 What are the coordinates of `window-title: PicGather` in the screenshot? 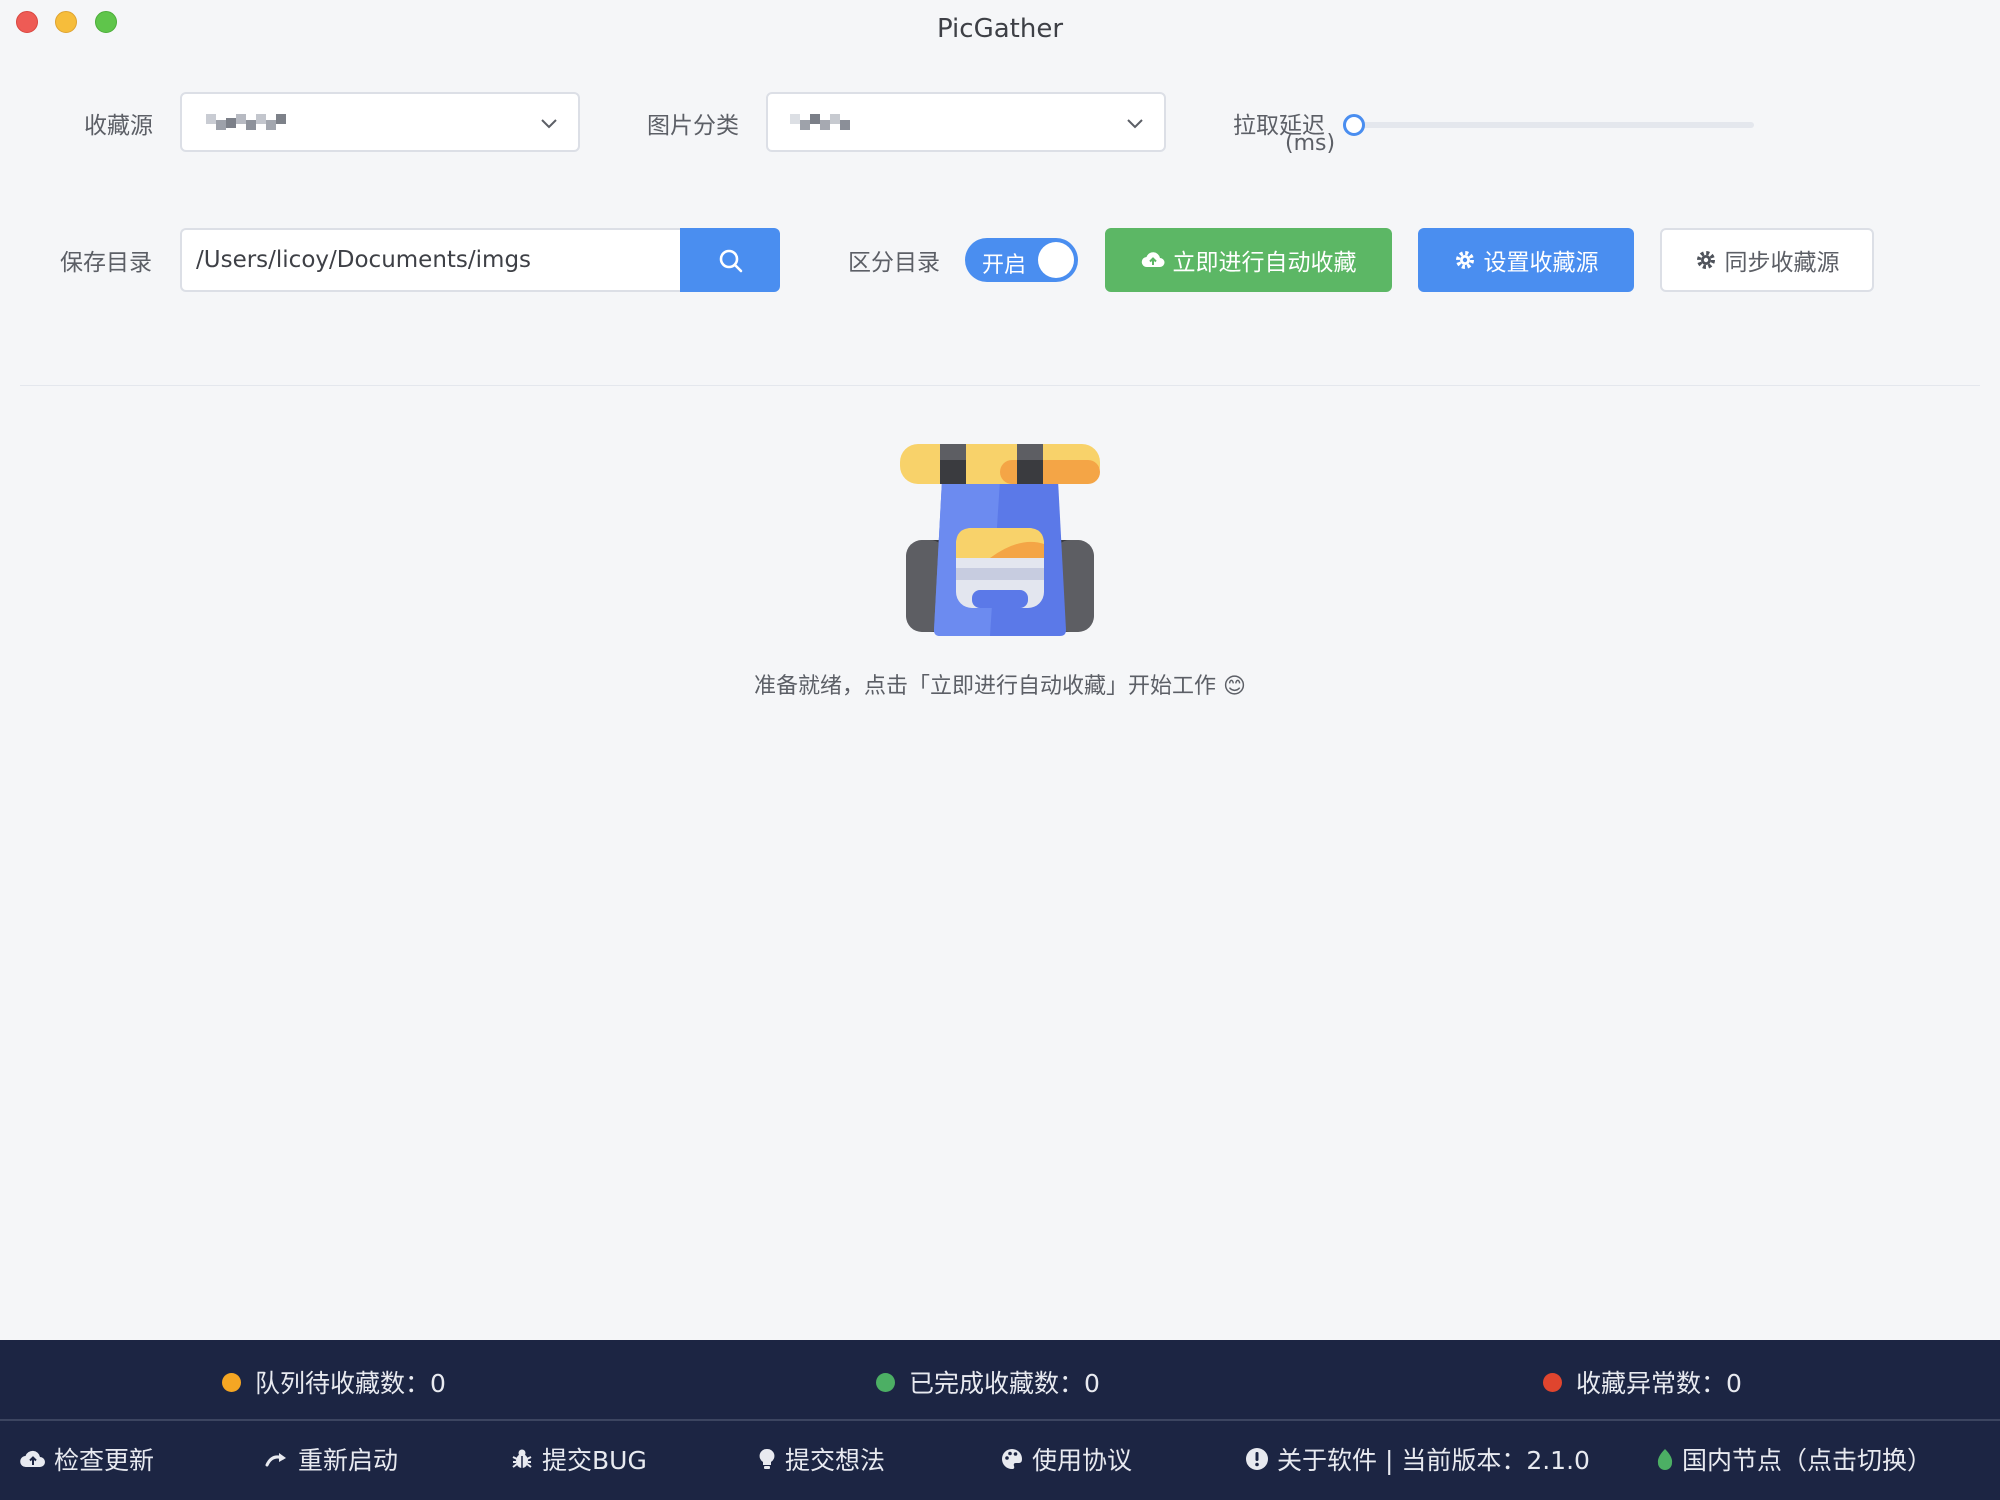 It's located at (1000, 29).